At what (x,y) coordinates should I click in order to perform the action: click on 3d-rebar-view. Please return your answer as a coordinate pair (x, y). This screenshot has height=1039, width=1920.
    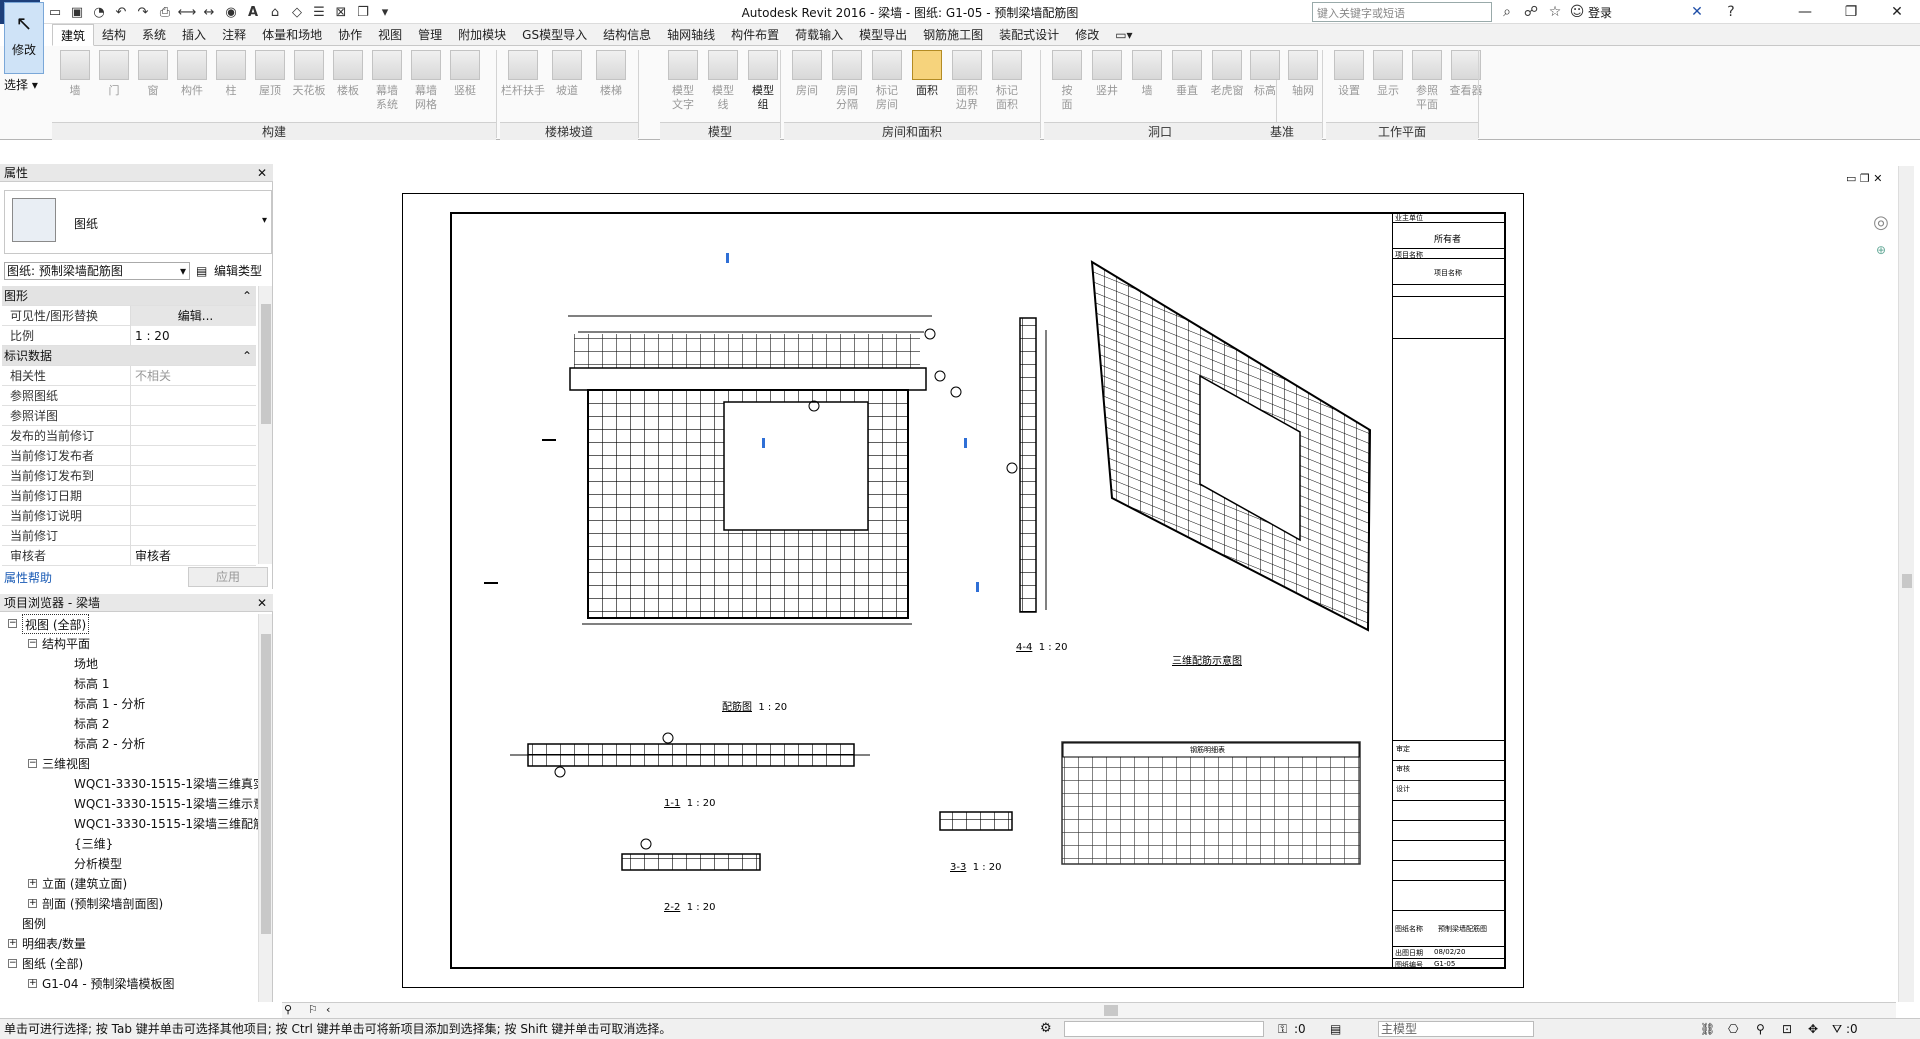
    Looking at the image, I should click on (1231, 446).